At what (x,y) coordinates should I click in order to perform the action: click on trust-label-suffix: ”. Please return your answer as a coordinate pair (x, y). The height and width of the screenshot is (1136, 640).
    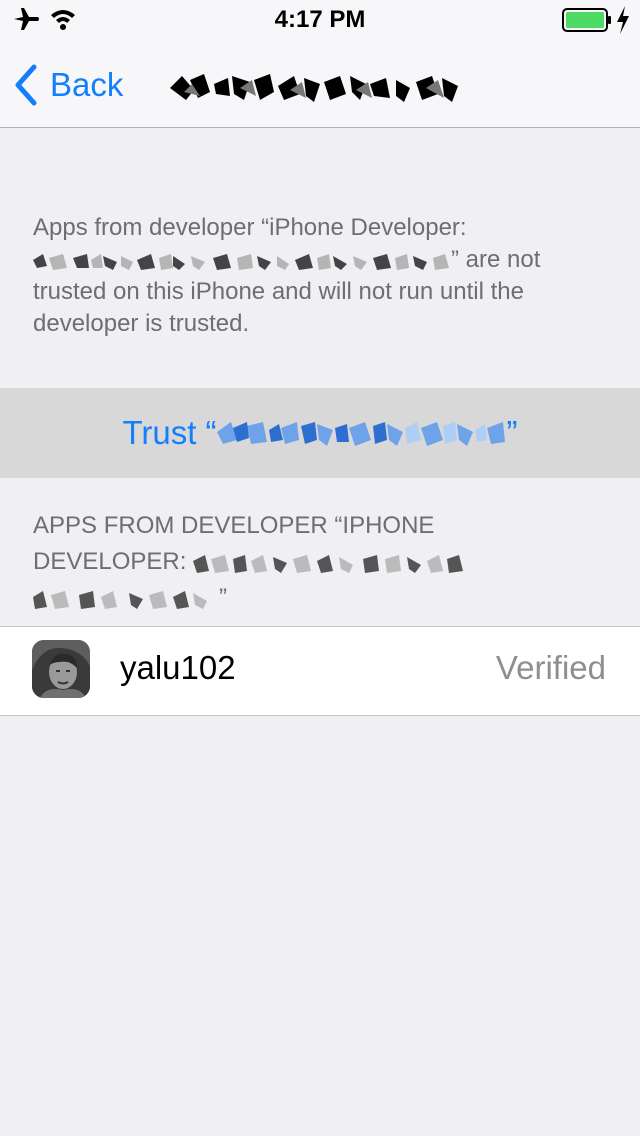
    Looking at the image, I should click on (512, 432).